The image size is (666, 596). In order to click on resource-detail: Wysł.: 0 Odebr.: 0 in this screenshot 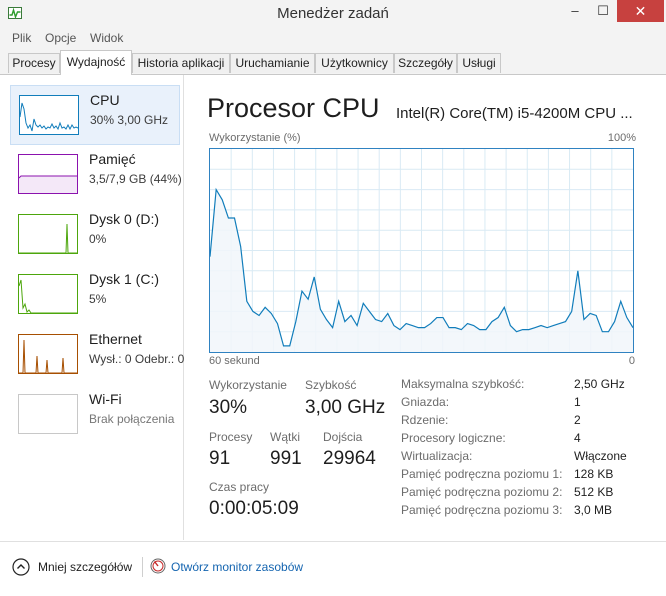, I will do `click(137, 359)`.